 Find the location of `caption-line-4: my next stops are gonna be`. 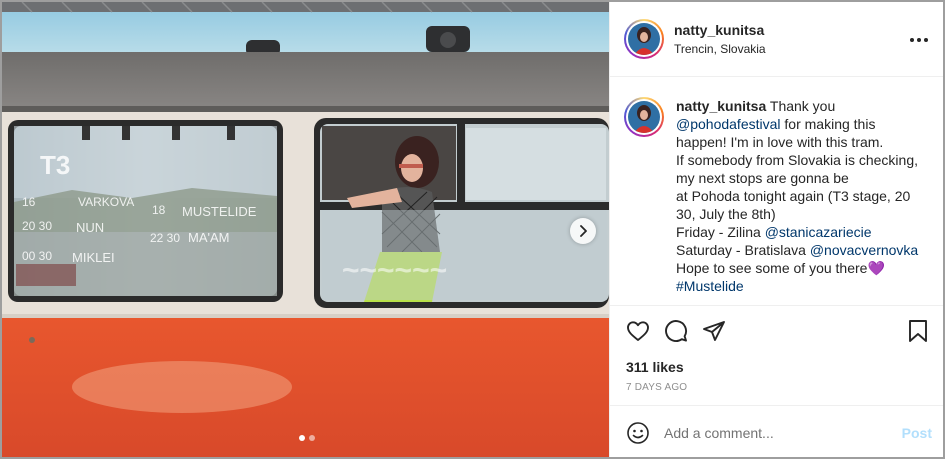

caption-line-4: my next stops are gonna be is located at coordinates (762, 178).